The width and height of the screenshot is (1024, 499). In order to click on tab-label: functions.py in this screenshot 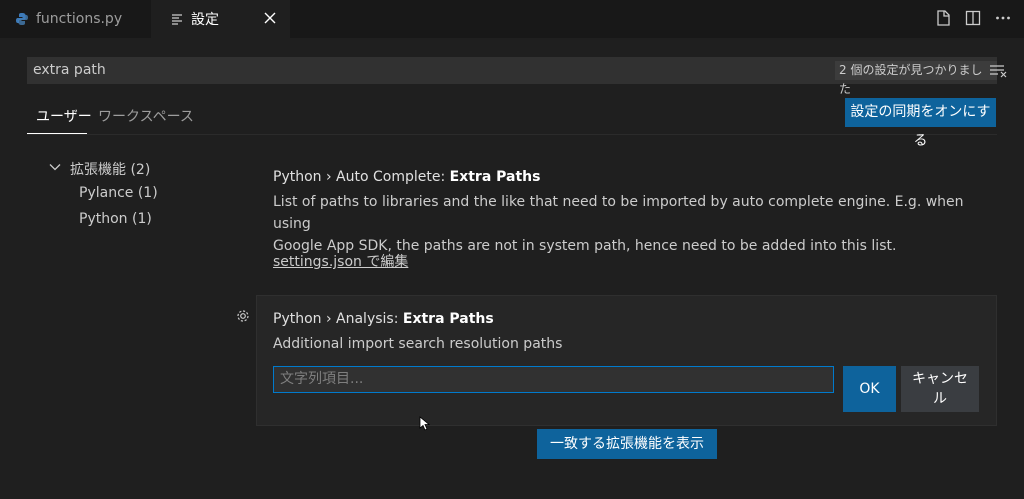, I will do `click(79, 19)`.